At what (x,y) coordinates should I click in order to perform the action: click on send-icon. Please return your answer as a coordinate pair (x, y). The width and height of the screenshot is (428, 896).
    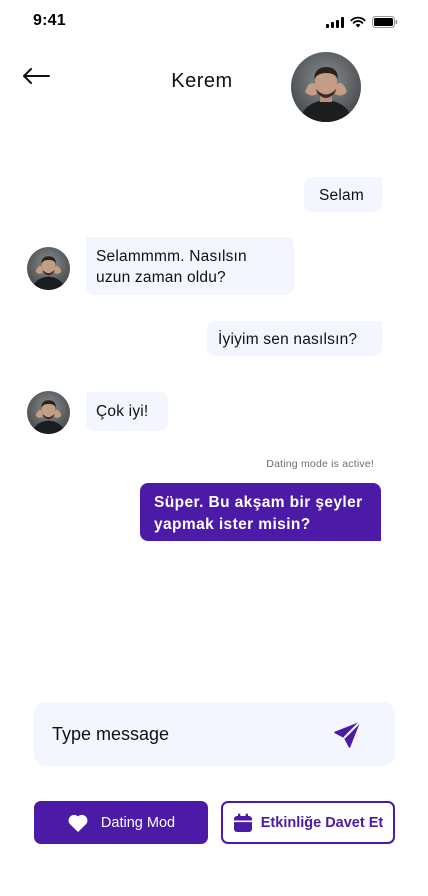
    Looking at the image, I should click on (347, 735).